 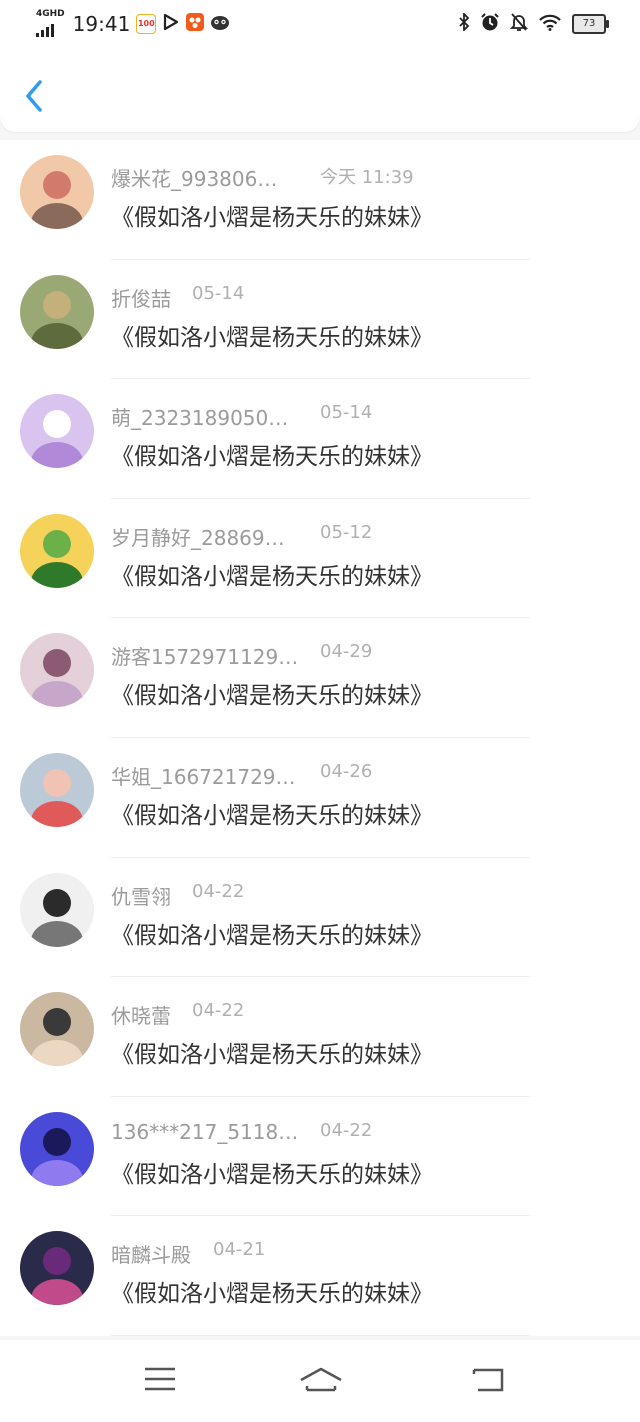 I want to click on battery-indicator: 73, so click(x=590, y=24).